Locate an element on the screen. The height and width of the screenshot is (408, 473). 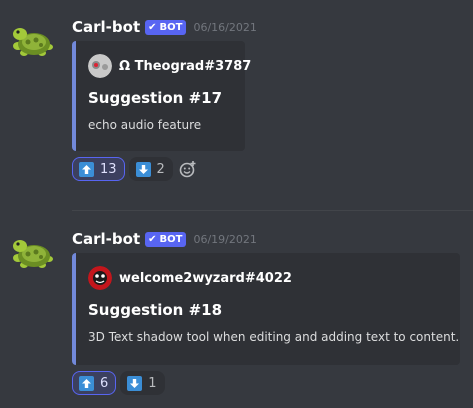
timestamp: 06/19/2021 is located at coordinates (225, 239).